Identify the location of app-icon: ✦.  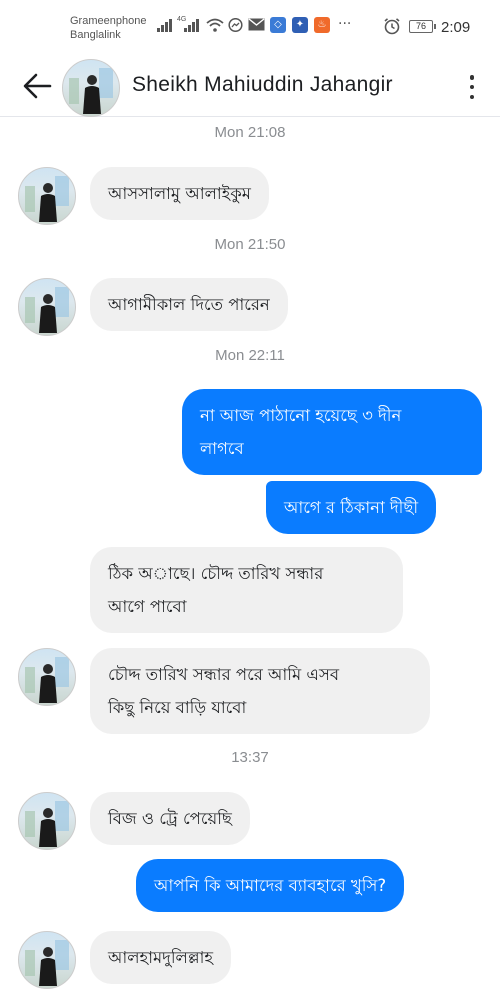
(300, 25).